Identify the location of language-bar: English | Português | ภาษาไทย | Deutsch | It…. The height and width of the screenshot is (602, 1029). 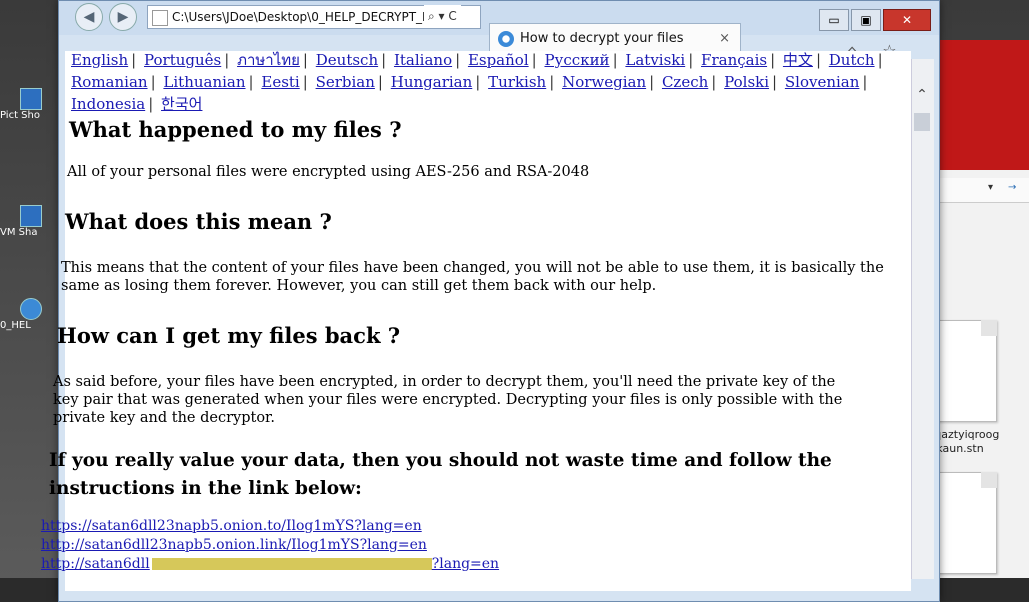
(486, 82).